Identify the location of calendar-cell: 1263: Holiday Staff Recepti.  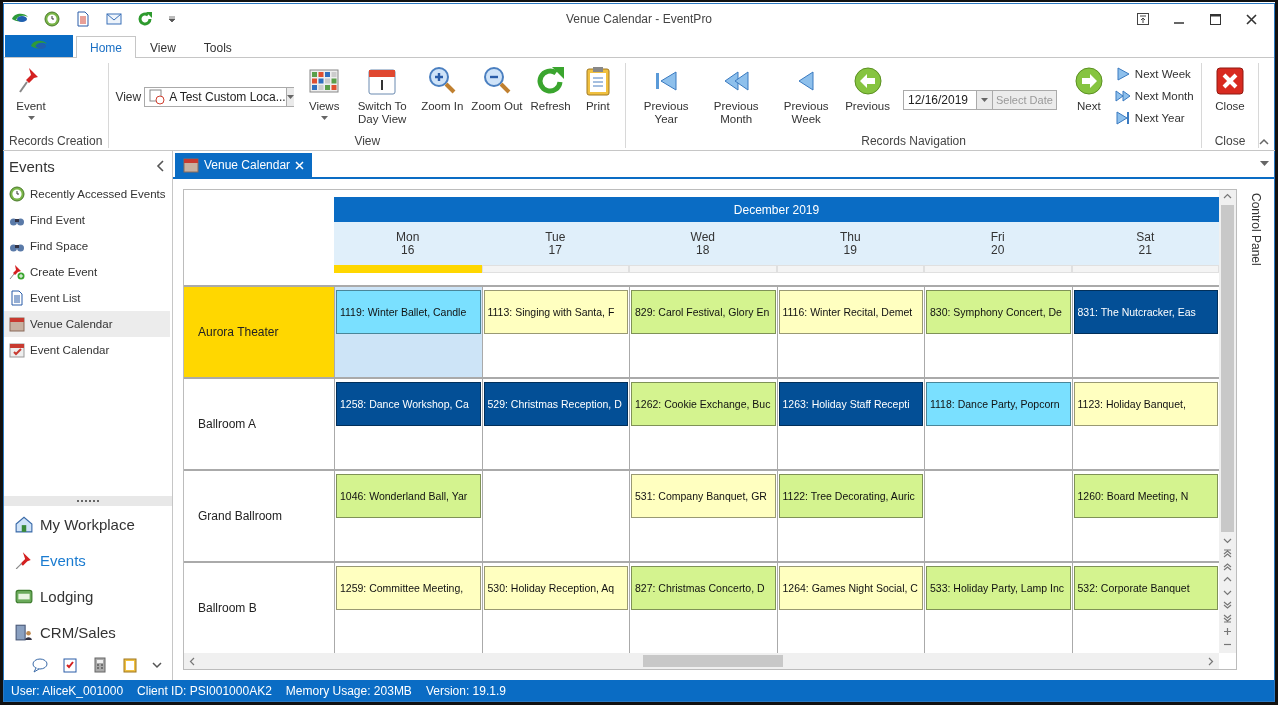
(850, 424).